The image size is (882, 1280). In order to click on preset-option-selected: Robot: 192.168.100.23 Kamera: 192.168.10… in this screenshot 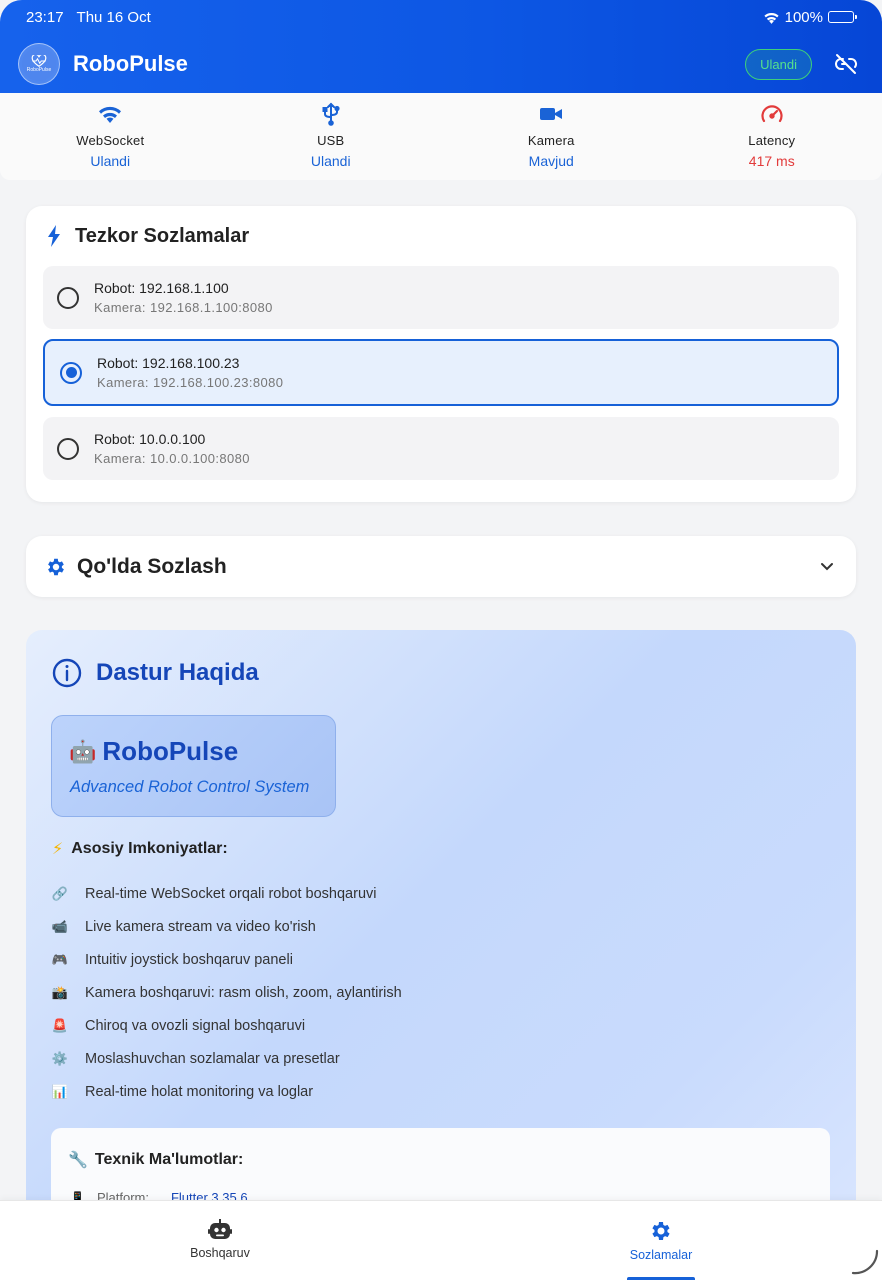, I will do `click(441, 372)`.